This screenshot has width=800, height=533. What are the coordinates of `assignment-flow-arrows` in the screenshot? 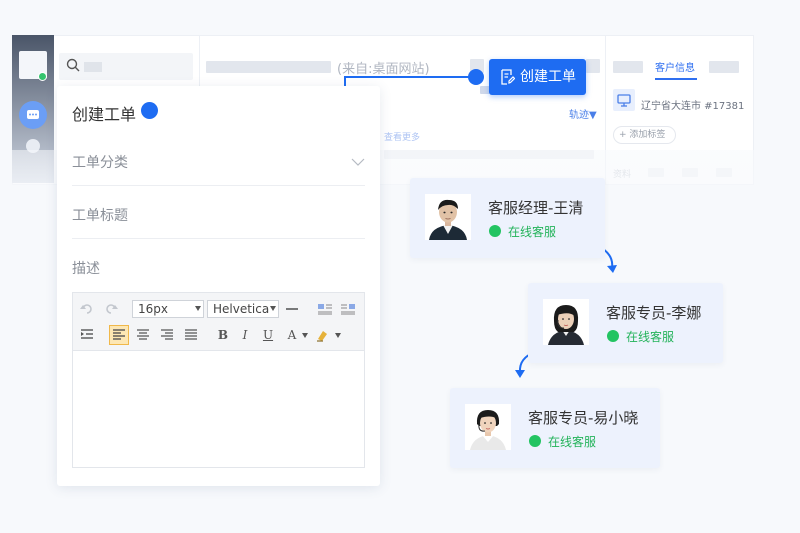 It's located at (566, 311).